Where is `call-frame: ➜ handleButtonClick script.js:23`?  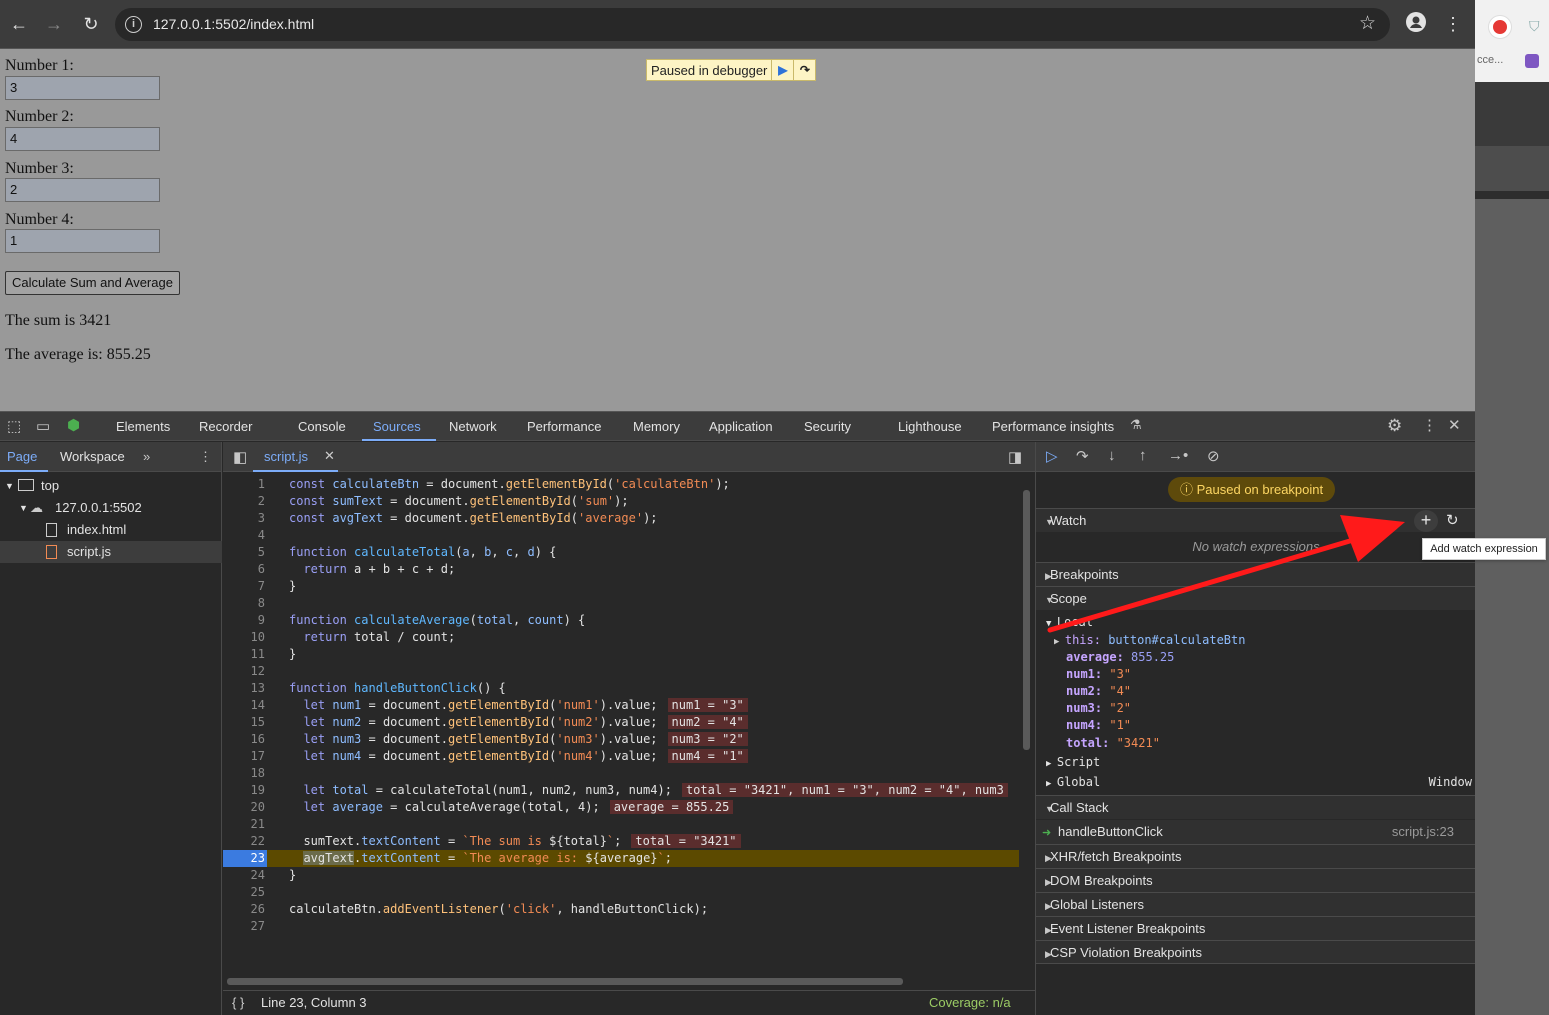
call-frame: ➜ handleButtonClick script.js:23 is located at coordinates (1256, 832).